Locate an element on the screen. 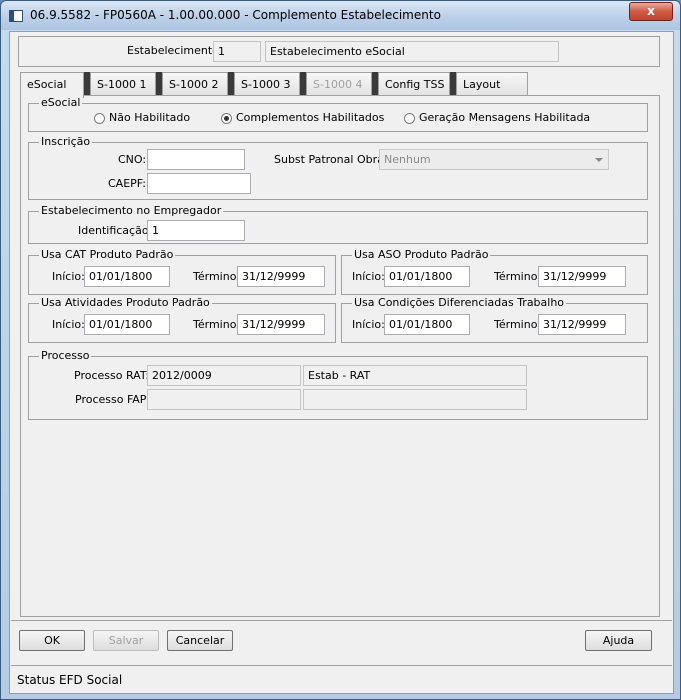 This screenshot has width=681, height=700. condicoes-inicio-field: 01/01/1800 is located at coordinates (427, 324).